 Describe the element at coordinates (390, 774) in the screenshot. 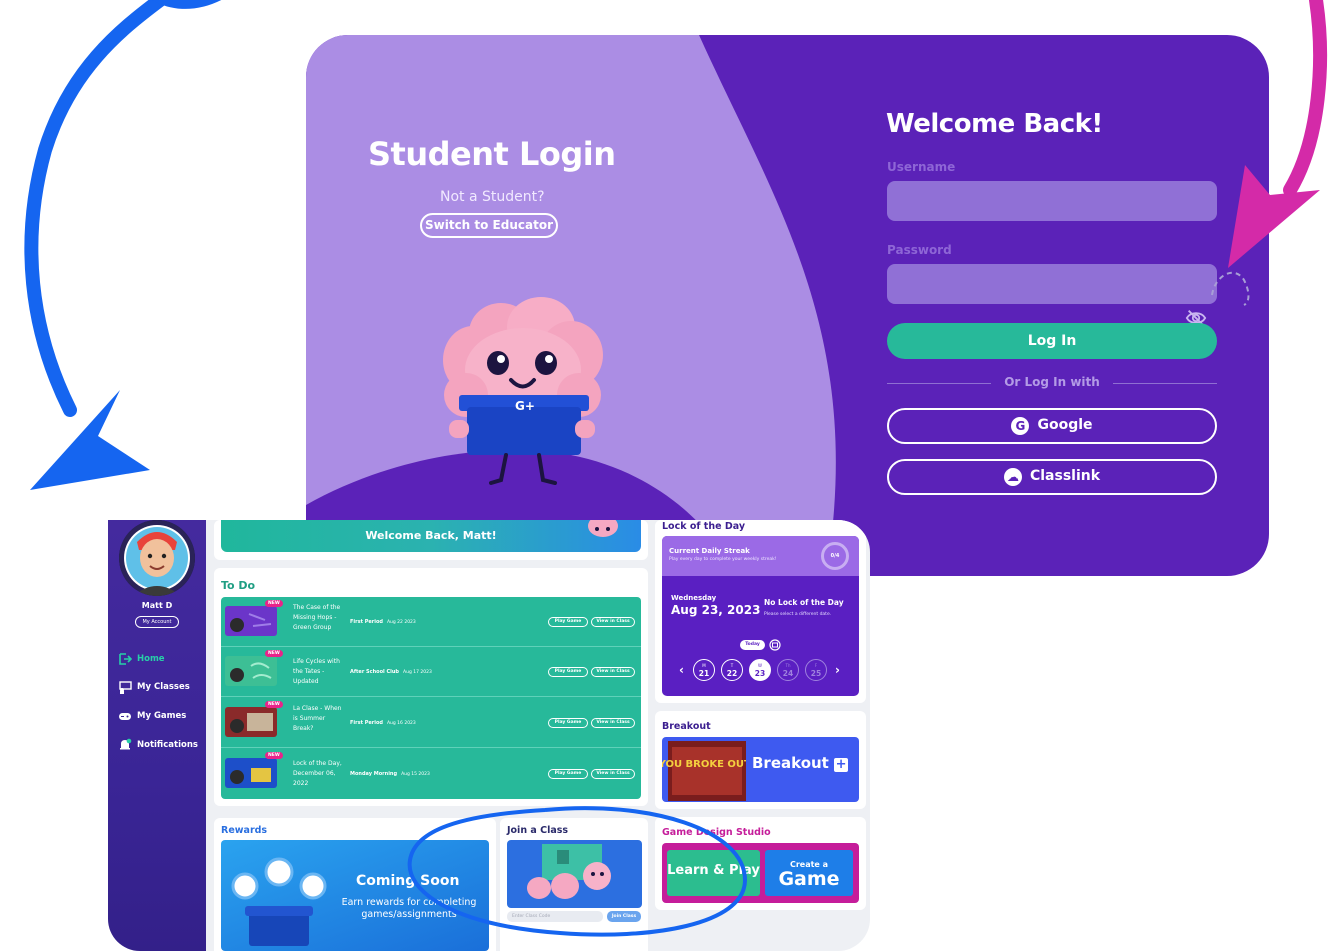

I see `todo-class-name: Monday Morning Aug 15 2023` at that location.